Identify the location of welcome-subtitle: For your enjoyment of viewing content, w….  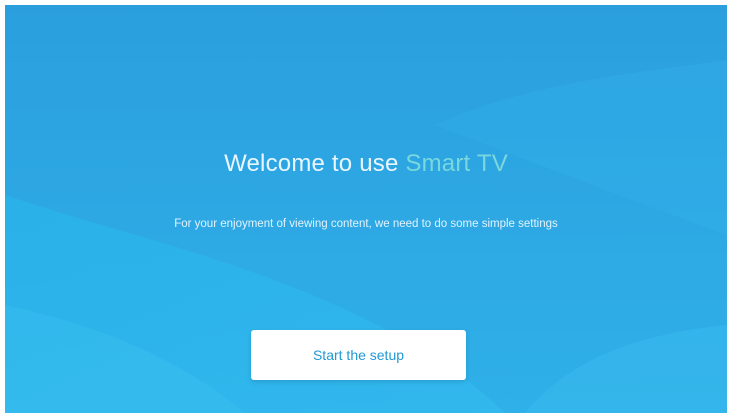
(366, 224).